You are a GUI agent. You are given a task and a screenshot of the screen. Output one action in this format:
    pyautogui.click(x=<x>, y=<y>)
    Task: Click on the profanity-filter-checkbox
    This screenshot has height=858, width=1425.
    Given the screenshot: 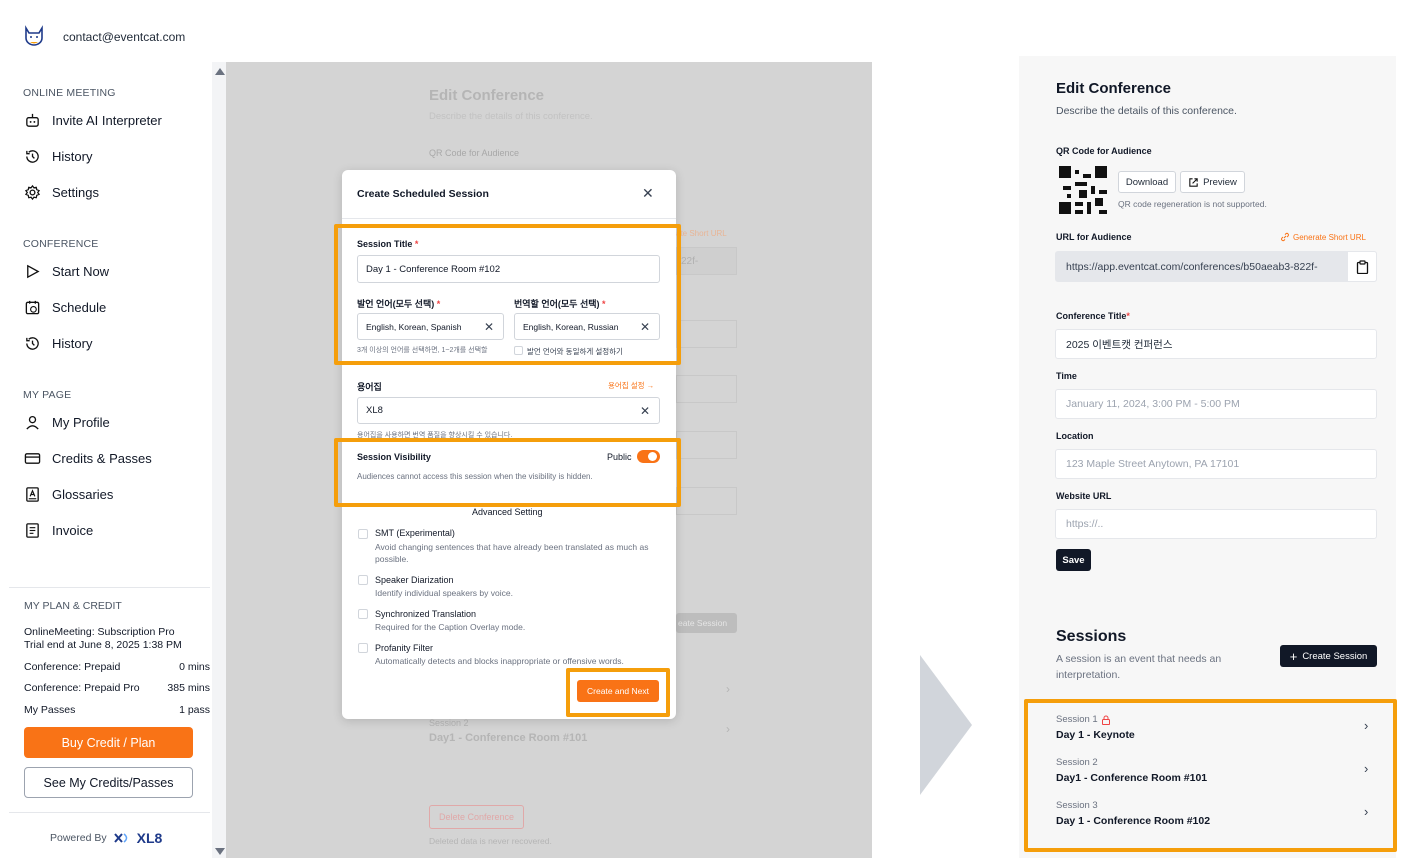 What is the action you would take?
    pyautogui.click(x=363, y=648)
    